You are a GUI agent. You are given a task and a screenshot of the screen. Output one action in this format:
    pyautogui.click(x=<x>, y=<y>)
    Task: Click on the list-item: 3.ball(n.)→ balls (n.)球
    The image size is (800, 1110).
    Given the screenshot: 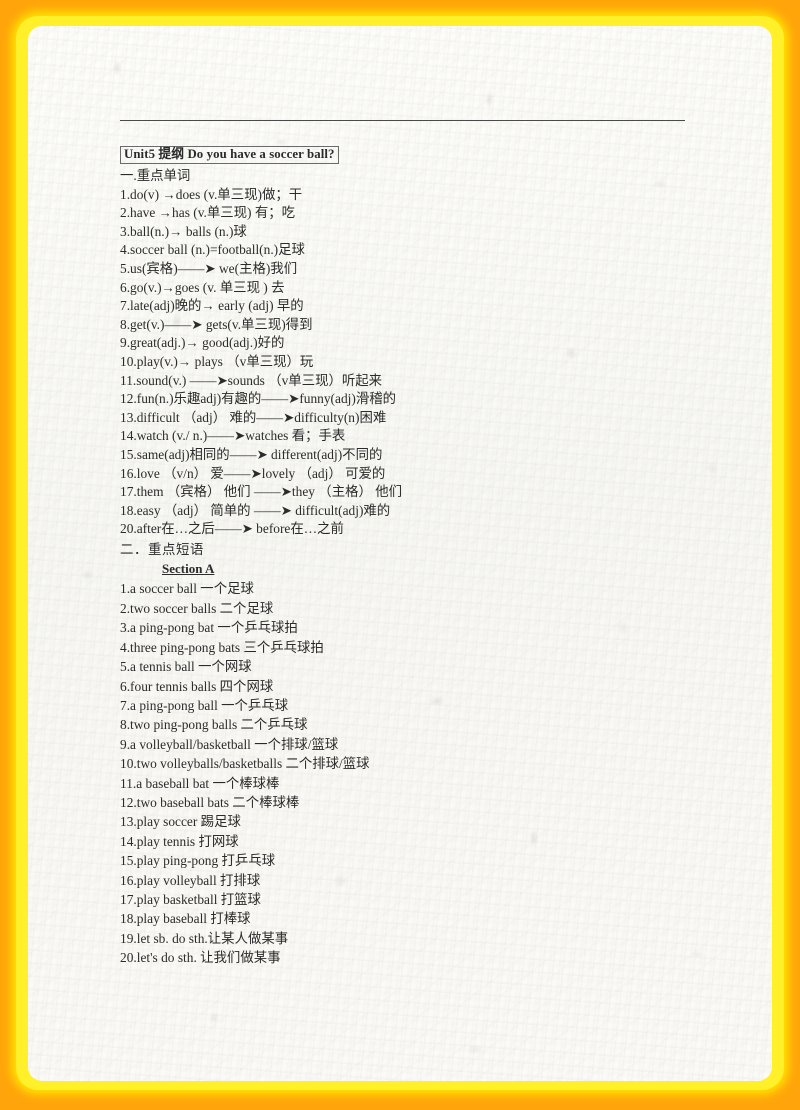 What is the action you would take?
    pyautogui.click(x=183, y=231)
    